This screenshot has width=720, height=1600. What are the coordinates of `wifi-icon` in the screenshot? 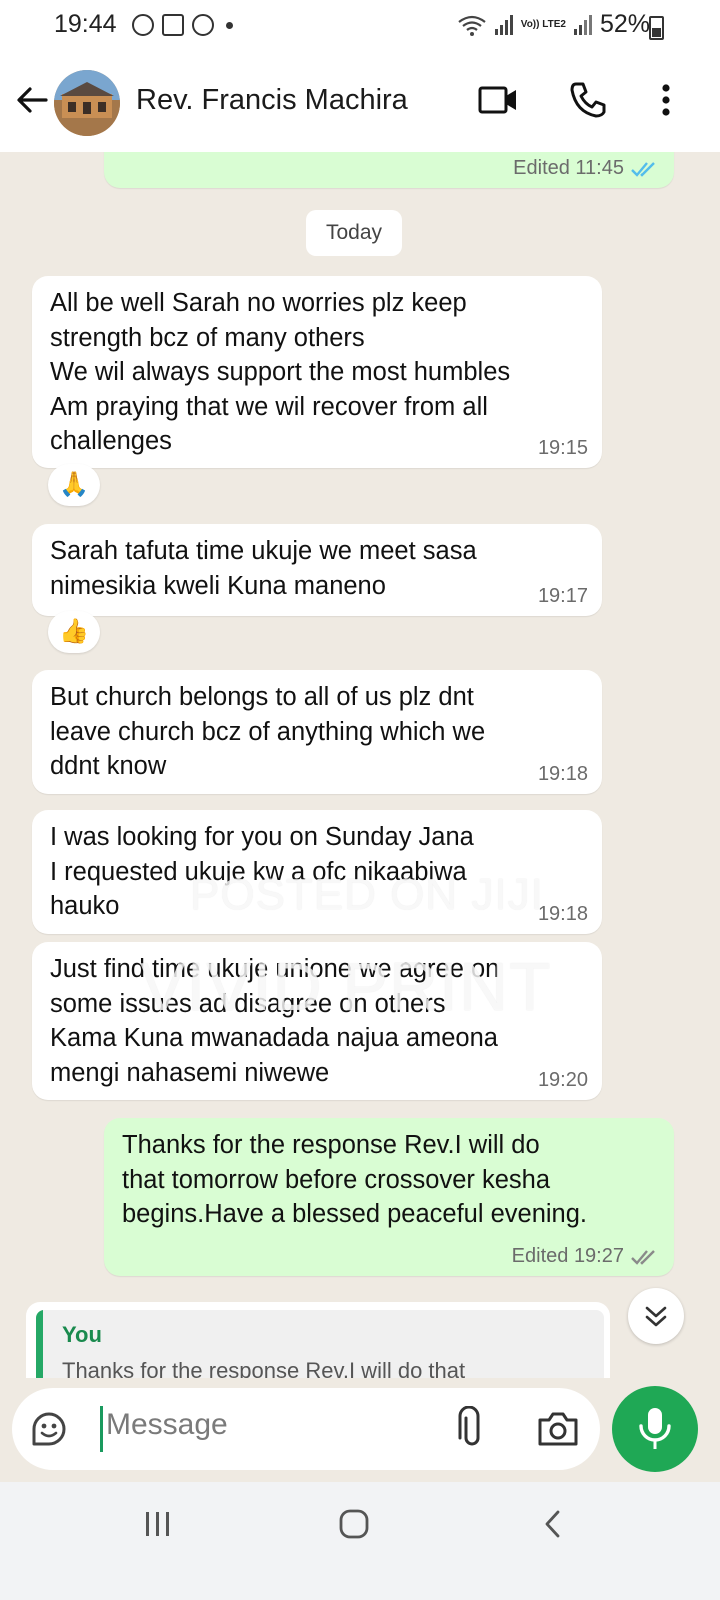 It's located at (472, 25).